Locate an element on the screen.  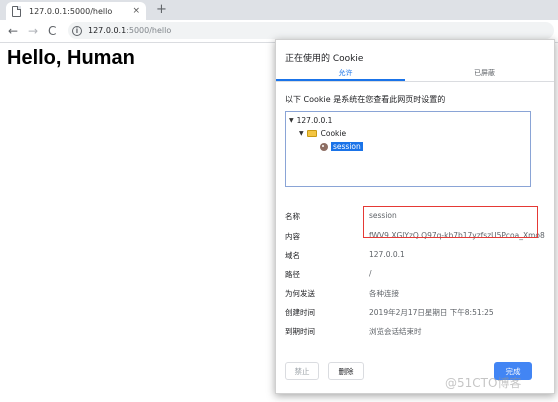
remove-button: 删除 is located at coordinates (346, 371).